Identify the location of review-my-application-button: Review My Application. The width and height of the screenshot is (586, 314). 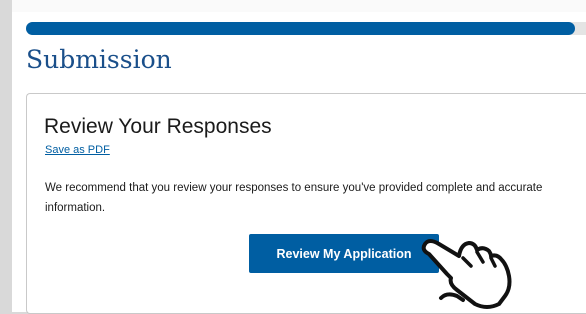
(344, 253).